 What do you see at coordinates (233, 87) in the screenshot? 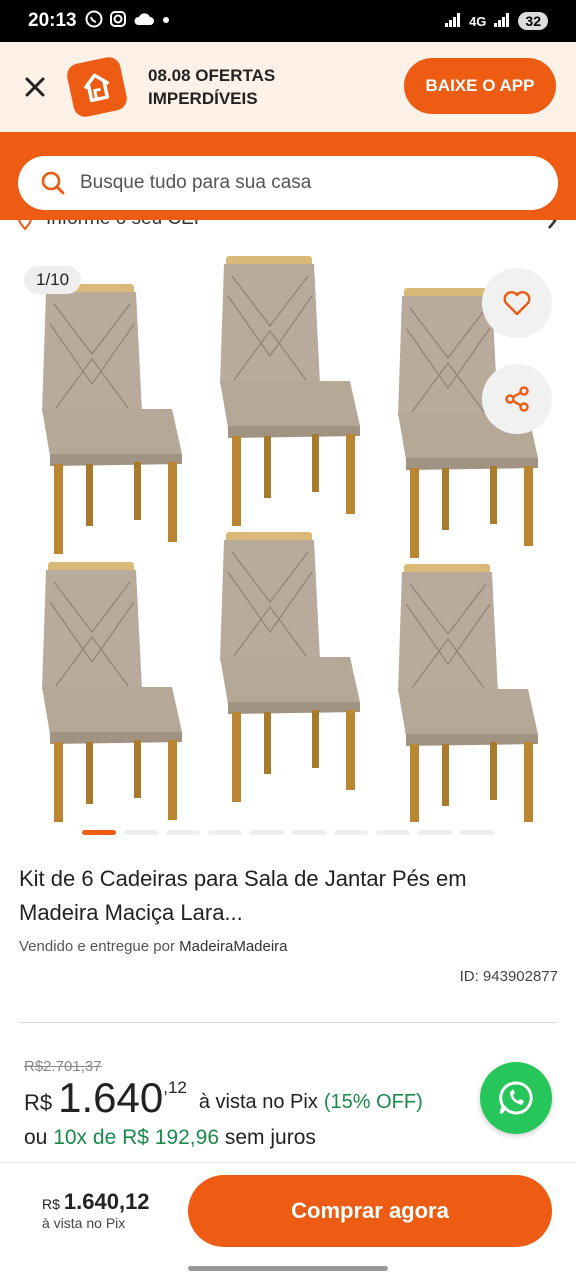
I see `promo-headline: 08.08 OFERTAS IMPERDÍVEIS` at bounding box center [233, 87].